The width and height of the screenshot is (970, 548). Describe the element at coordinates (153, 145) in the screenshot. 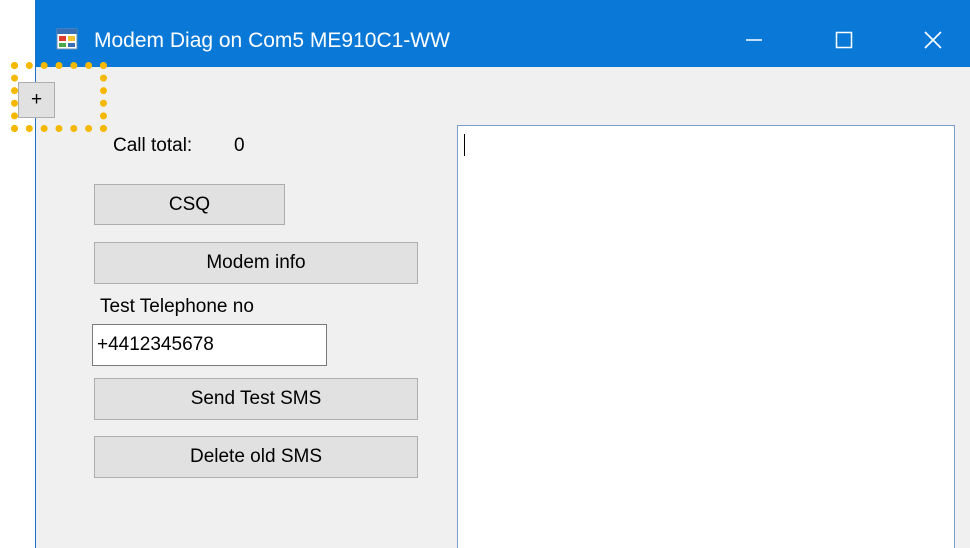

I see `call-total-label: Call total:` at that location.